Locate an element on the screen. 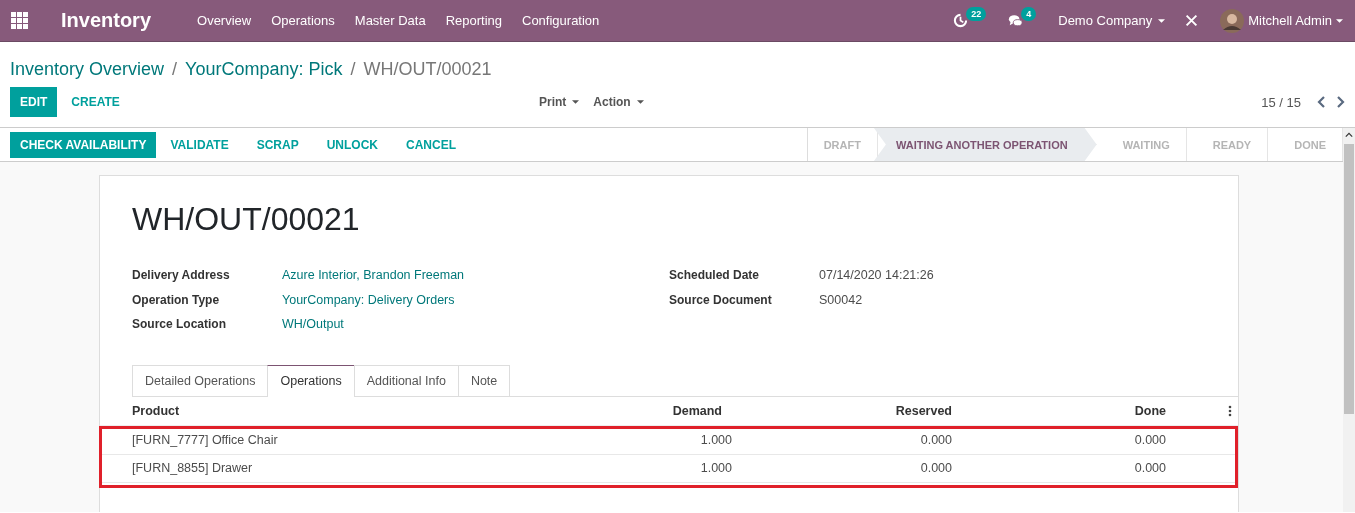 This screenshot has width=1355, height=513. message-count: 4 is located at coordinates (1029, 14).